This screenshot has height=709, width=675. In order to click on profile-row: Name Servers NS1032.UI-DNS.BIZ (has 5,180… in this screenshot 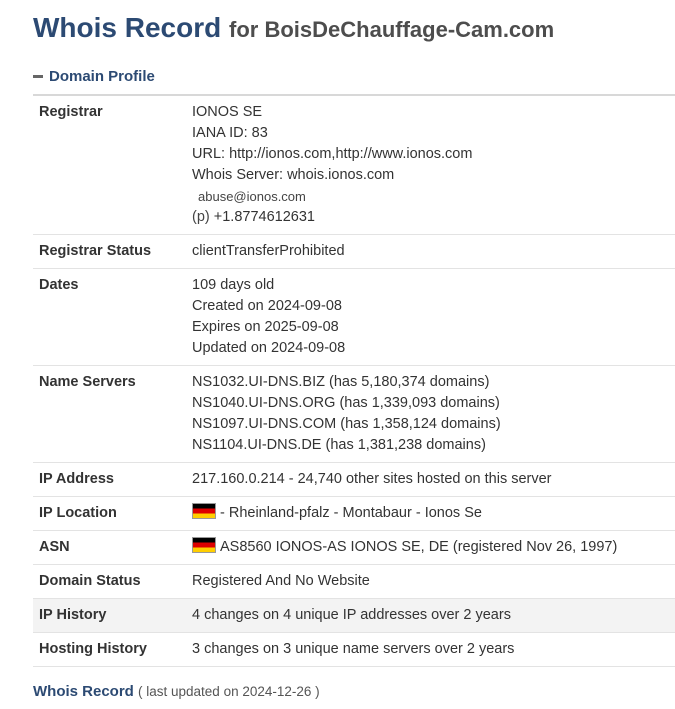, I will do `click(354, 414)`.